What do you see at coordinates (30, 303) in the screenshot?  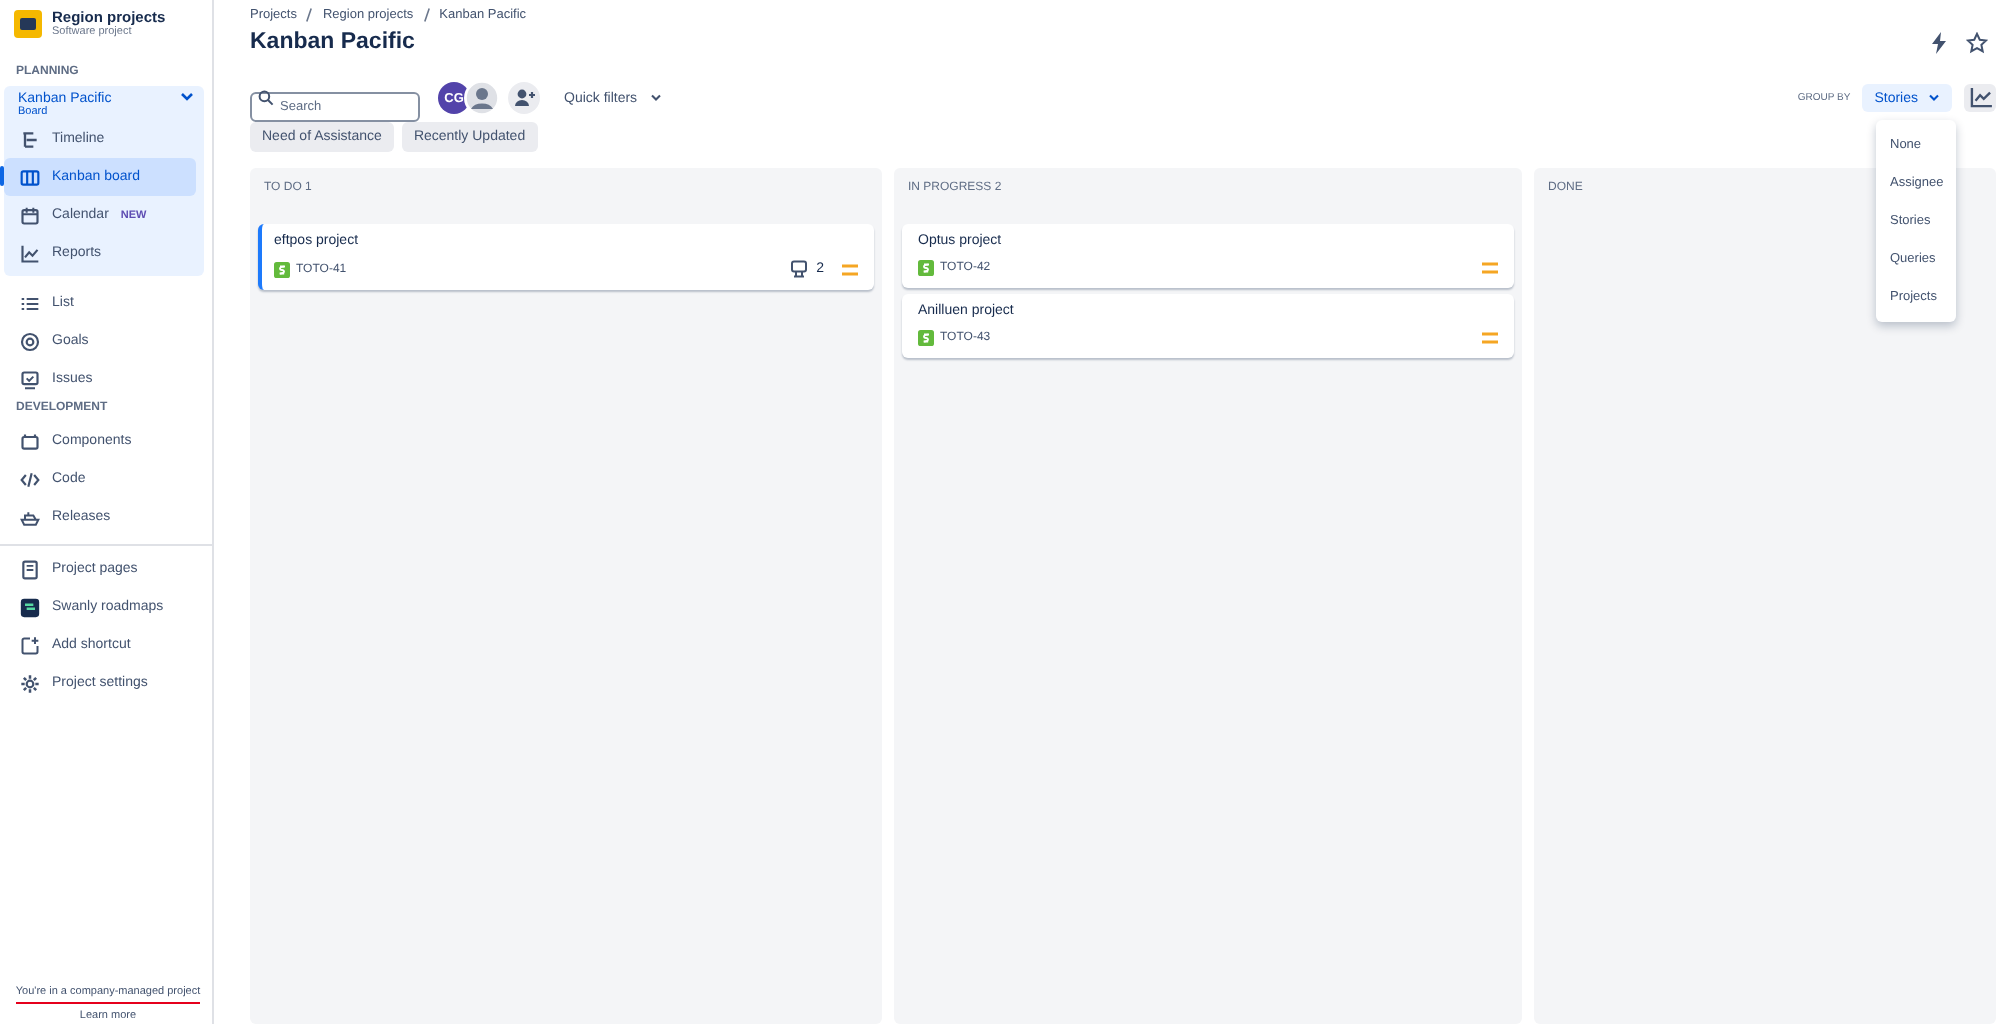 I see `list-icon` at bounding box center [30, 303].